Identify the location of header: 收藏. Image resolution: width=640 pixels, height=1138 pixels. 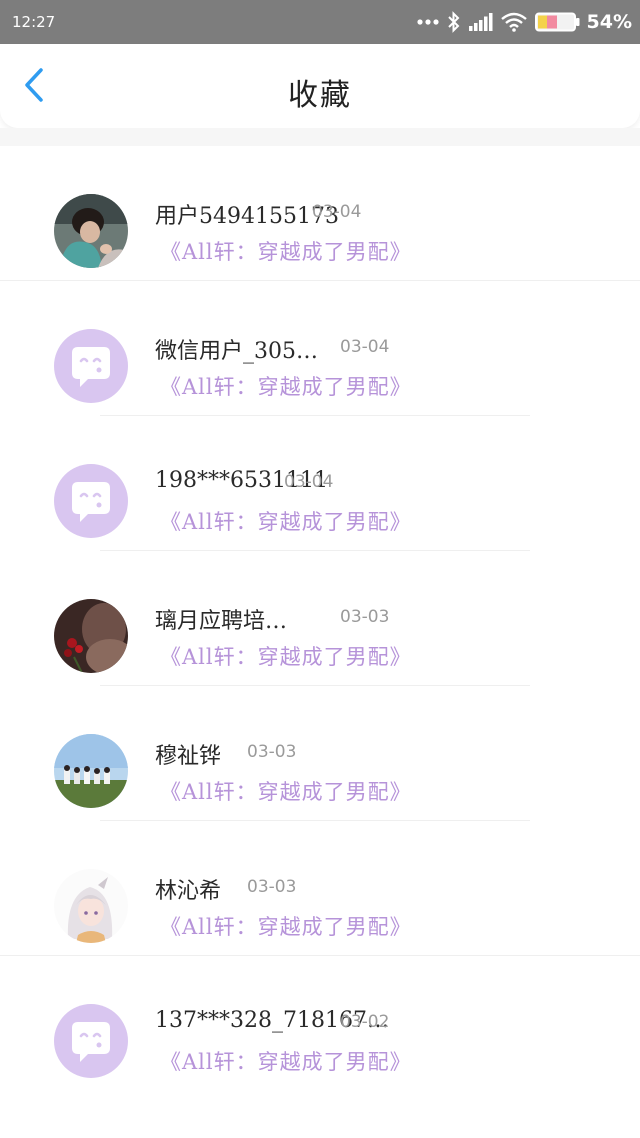
(320, 86).